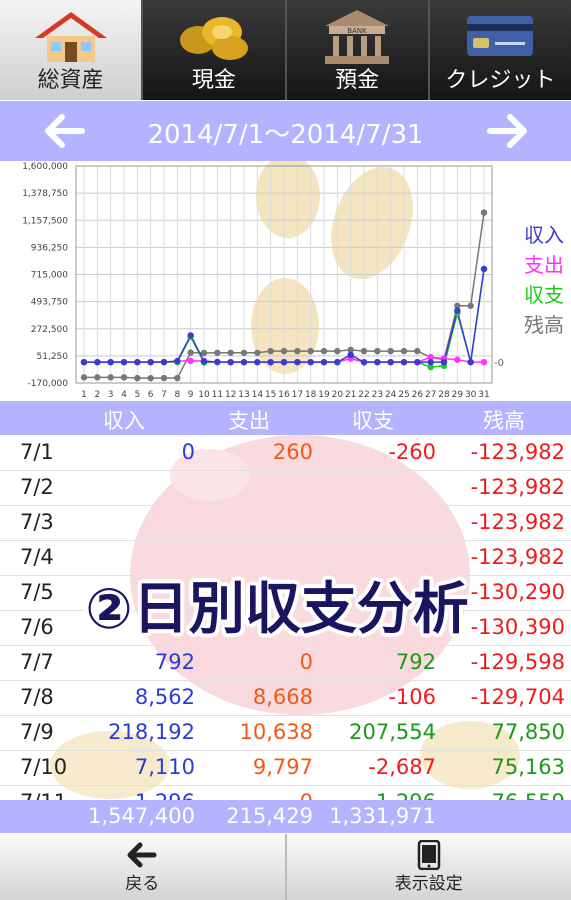  What do you see at coordinates (499, 363) in the screenshot?
I see `zero-tick-label: -0` at bounding box center [499, 363].